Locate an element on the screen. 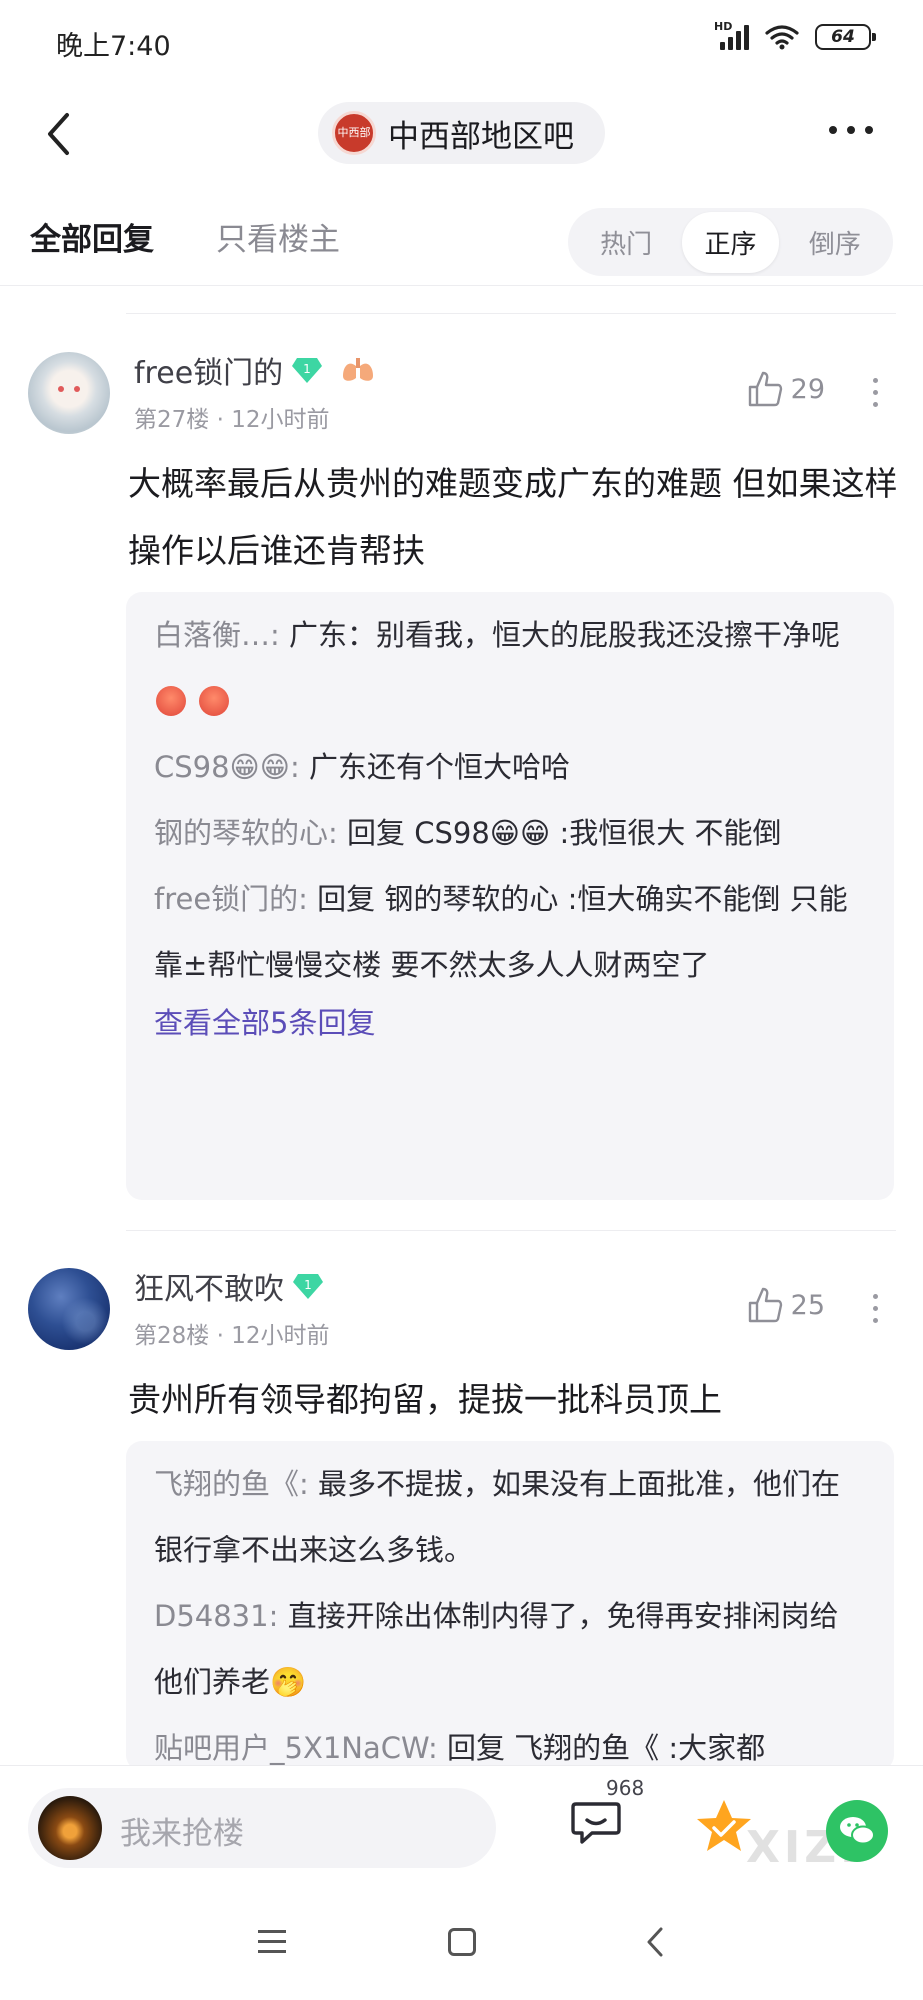  sort-ascending: 正序 is located at coordinates (730, 242).